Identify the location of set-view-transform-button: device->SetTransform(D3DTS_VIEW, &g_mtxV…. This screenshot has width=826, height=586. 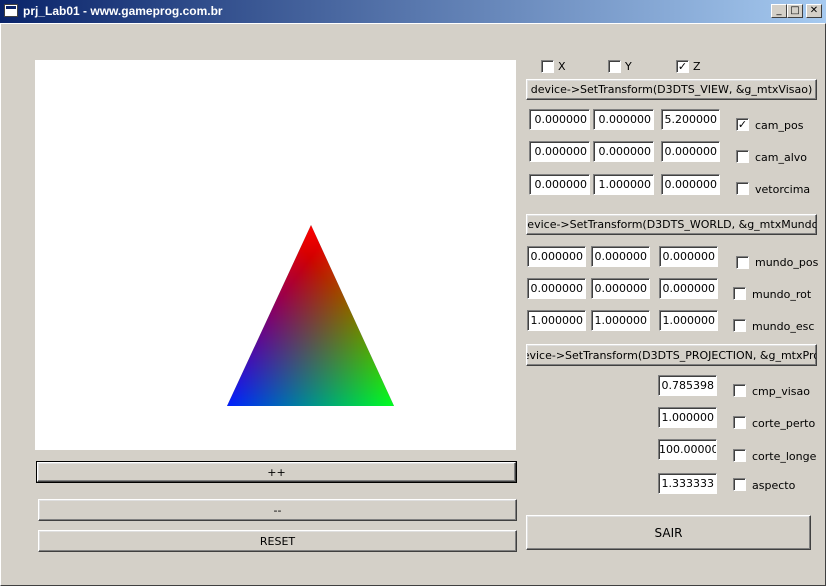
(671, 89).